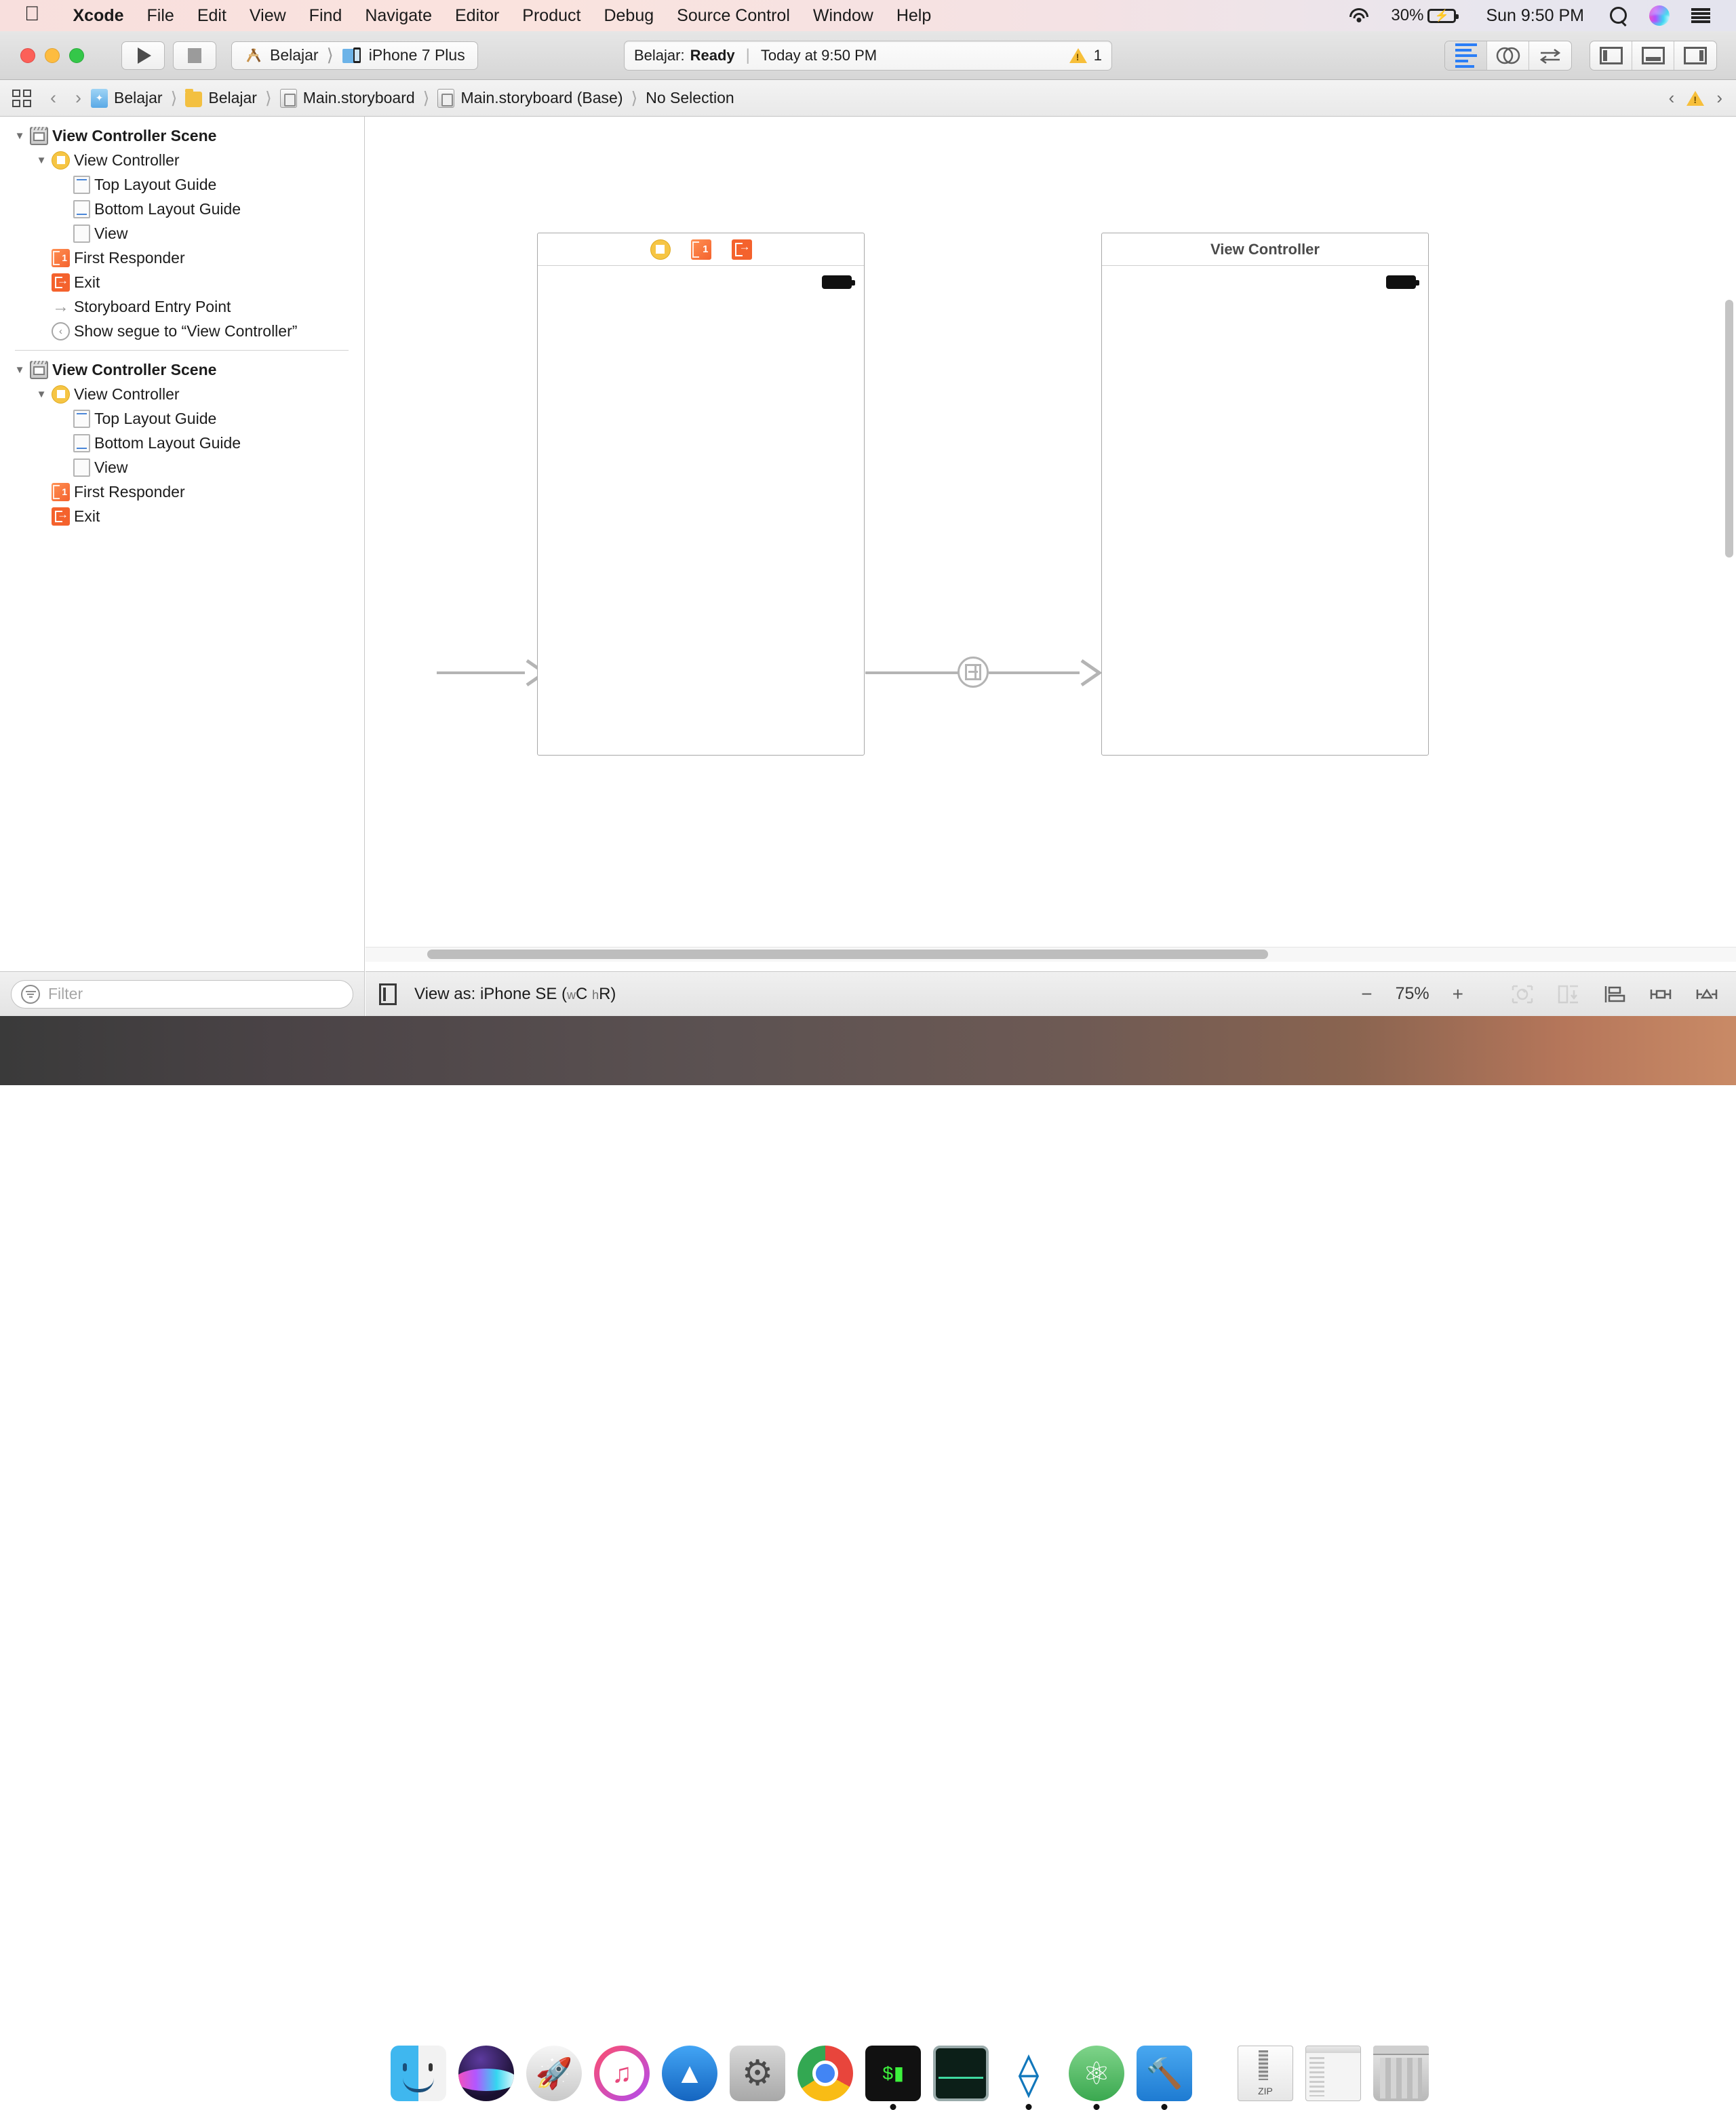 The image size is (1736, 2110). What do you see at coordinates (701, 511) in the screenshot?
I see `scene-one-view` at bounding box center [701, 511].